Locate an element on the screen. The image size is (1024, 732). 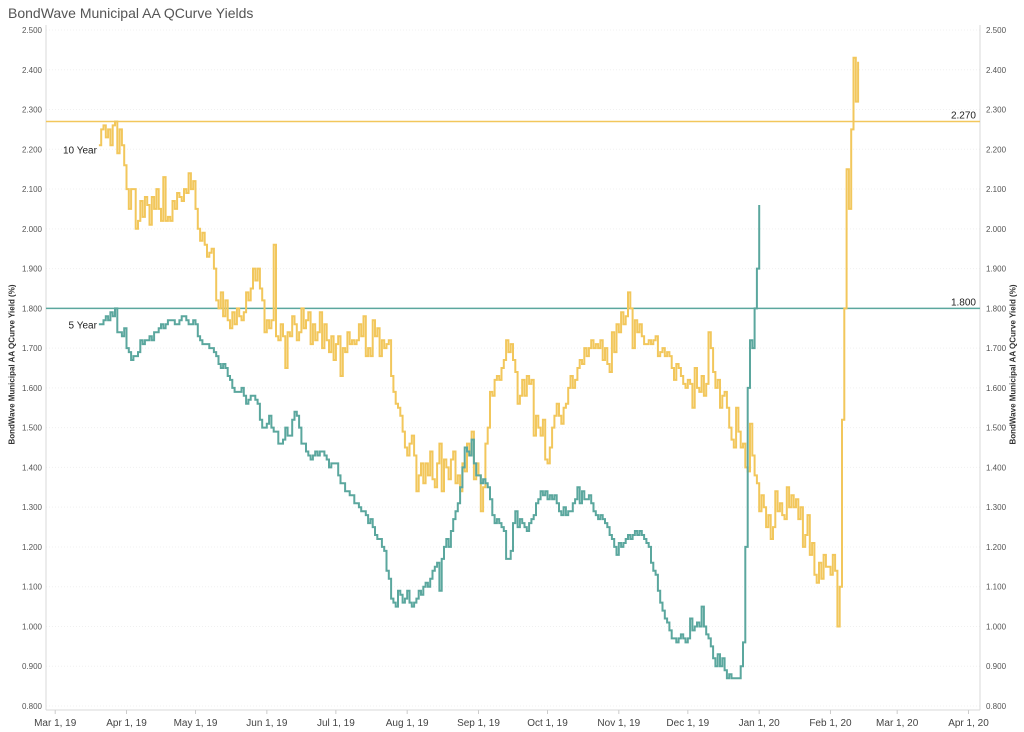
x-tick-label: Feb 1, 20 is located at coordinates (830, 723).